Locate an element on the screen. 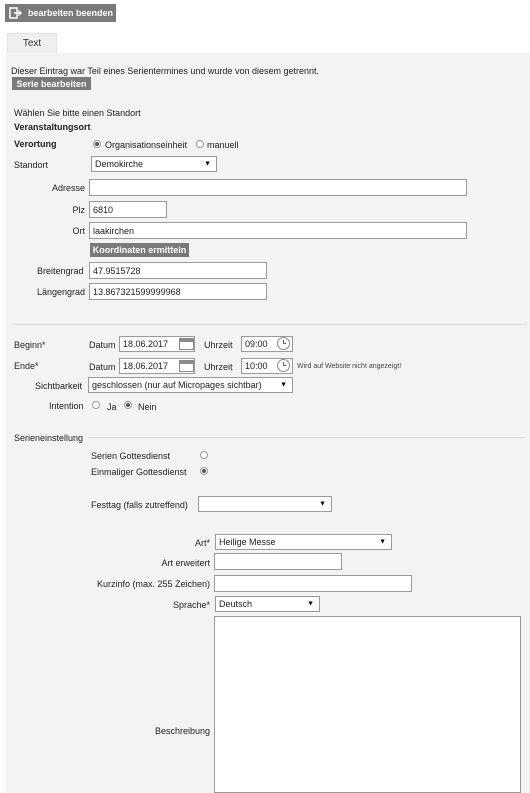 The image size is (530, 793). radio-intention-yes is located at coordinates (96, 405).